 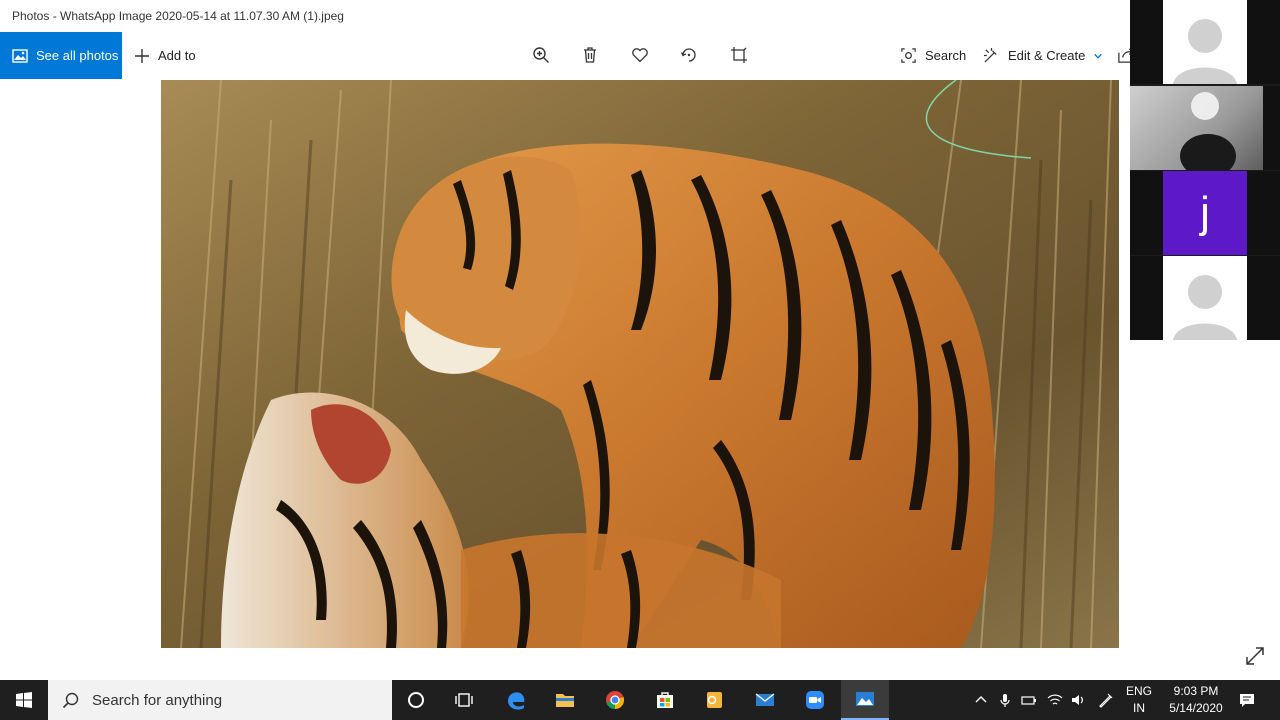 I want to click on add-to-button: Add to, so click(x=165, y=55).